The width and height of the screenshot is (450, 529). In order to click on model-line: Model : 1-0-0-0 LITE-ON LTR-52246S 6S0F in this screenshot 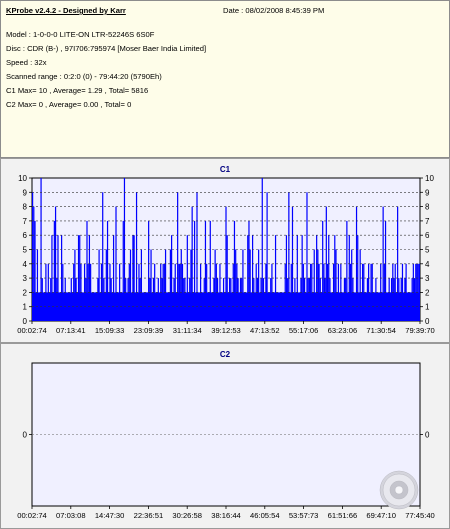, I will do `click(80, 34)`.